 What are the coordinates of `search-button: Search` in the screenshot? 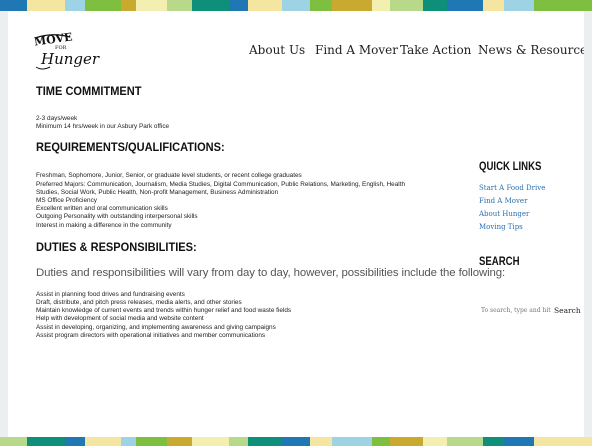 It's located at (566, 310).